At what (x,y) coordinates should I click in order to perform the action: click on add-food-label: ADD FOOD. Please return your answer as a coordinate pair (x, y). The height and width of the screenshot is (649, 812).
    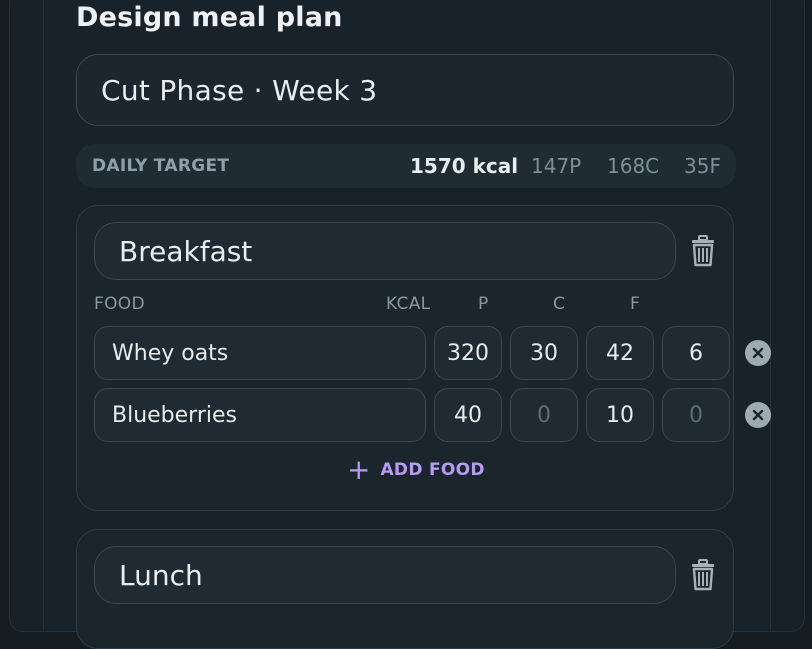
    Looking at the image, I should click on (432, 470).